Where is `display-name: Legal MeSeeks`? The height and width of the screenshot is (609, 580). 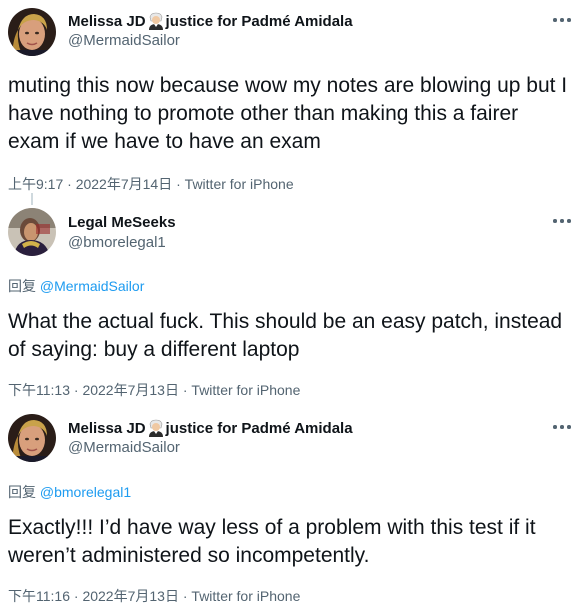 display-name: Legal MeSeeks is located at coordinates (122, 222).